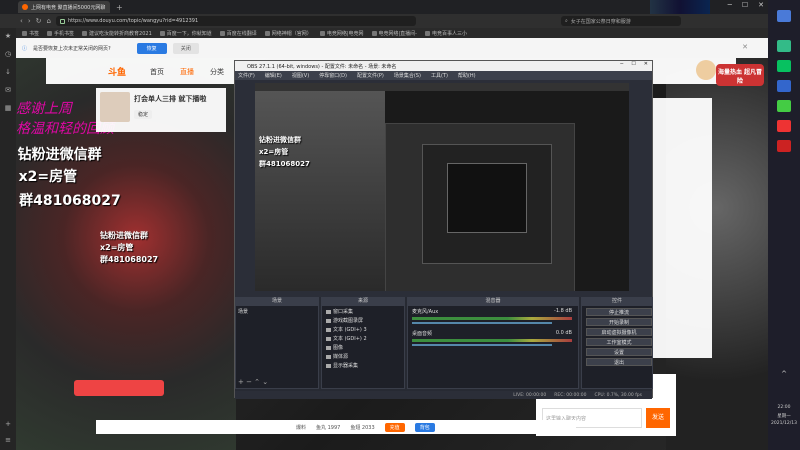  What do you see at coordinates (8, 90) in the screenshot?
I see `mail-icon: ✉` at bounding box center [8, 90].